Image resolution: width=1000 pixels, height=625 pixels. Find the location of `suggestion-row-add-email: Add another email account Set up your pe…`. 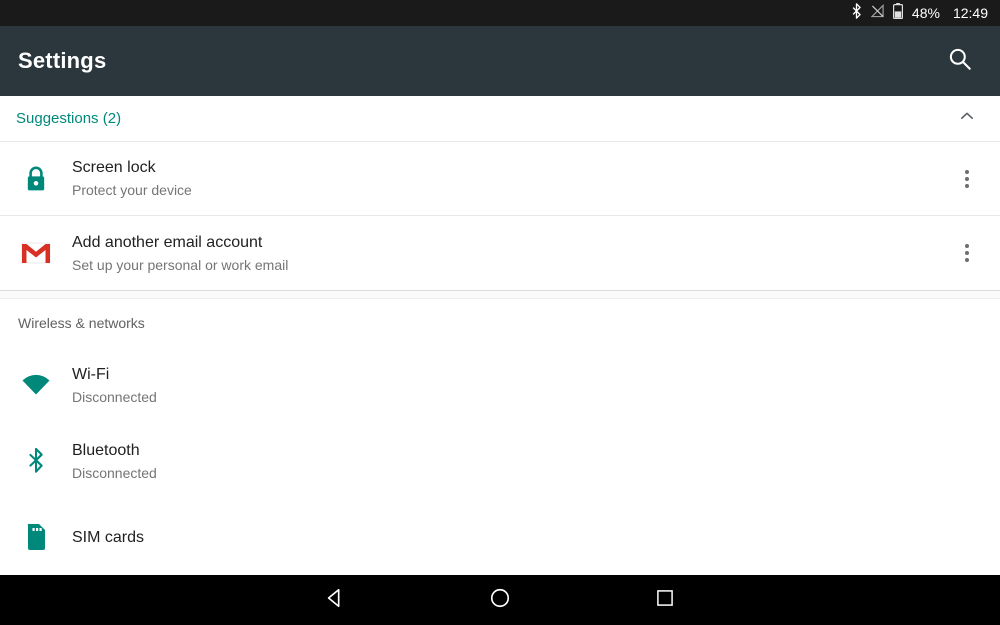

suggestion-row-add-email: Add another email account Set up your pe… is located at coordinates (500, 253).